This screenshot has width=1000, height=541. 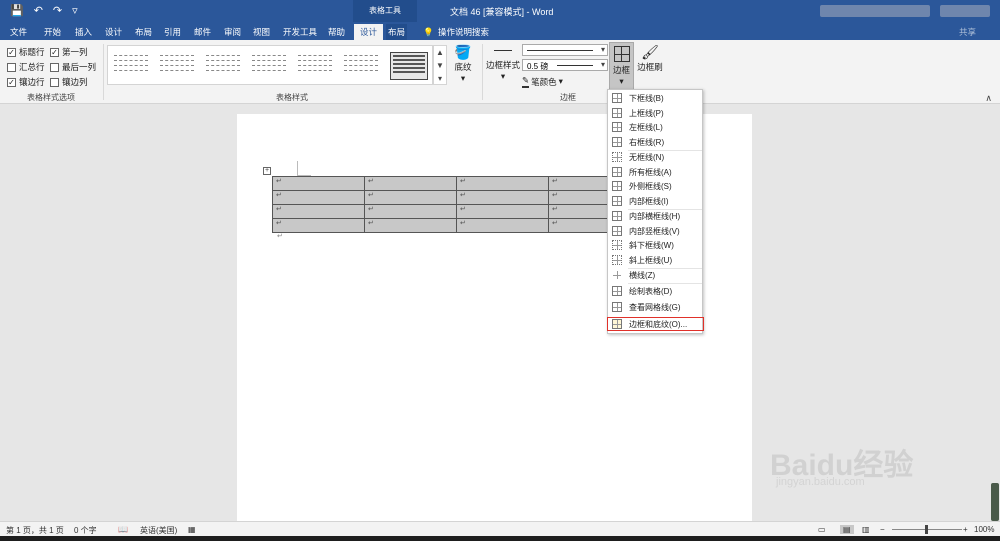 I want to click on zoom-in-button: +, so click(x=965, y=529).